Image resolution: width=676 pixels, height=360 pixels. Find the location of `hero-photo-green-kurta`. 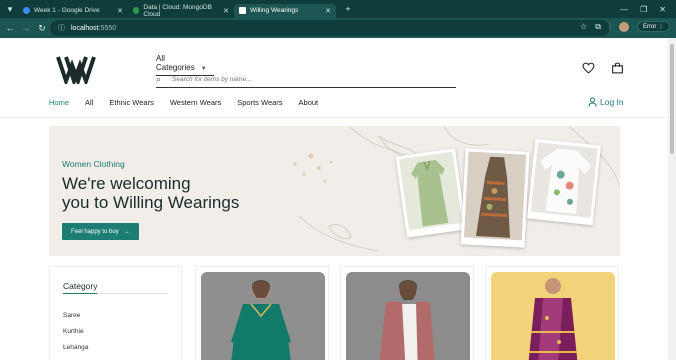

hero-photo-green-kurta is located at coordinates (431, 193).